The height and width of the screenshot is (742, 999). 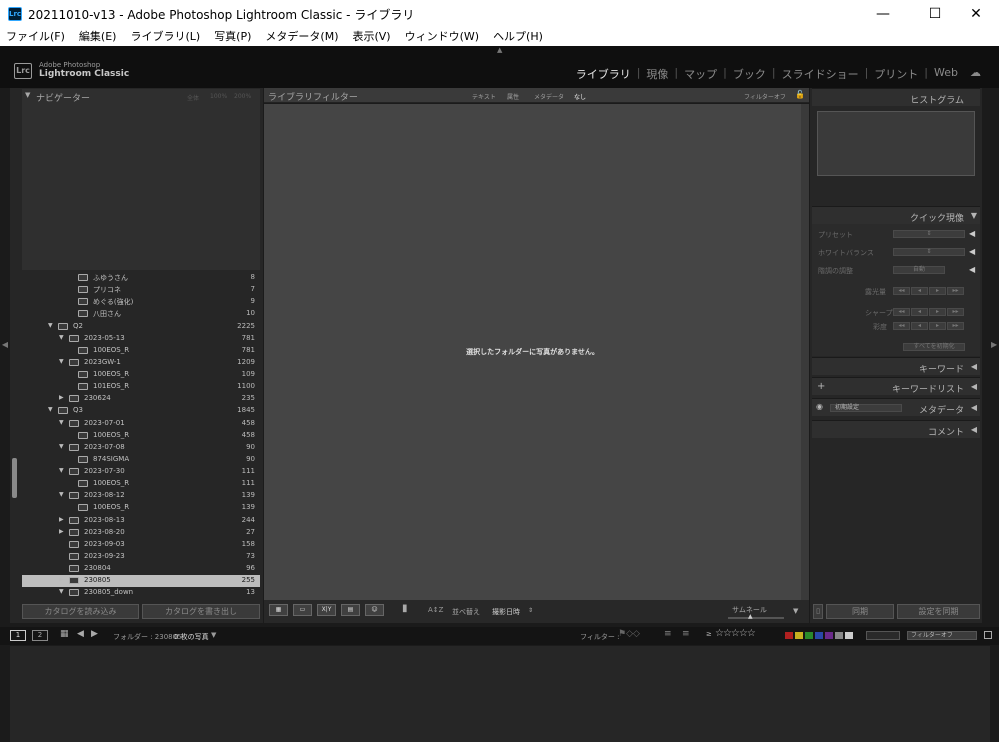 I want to click on module-develop: 現像, so click(x=657, y=74).